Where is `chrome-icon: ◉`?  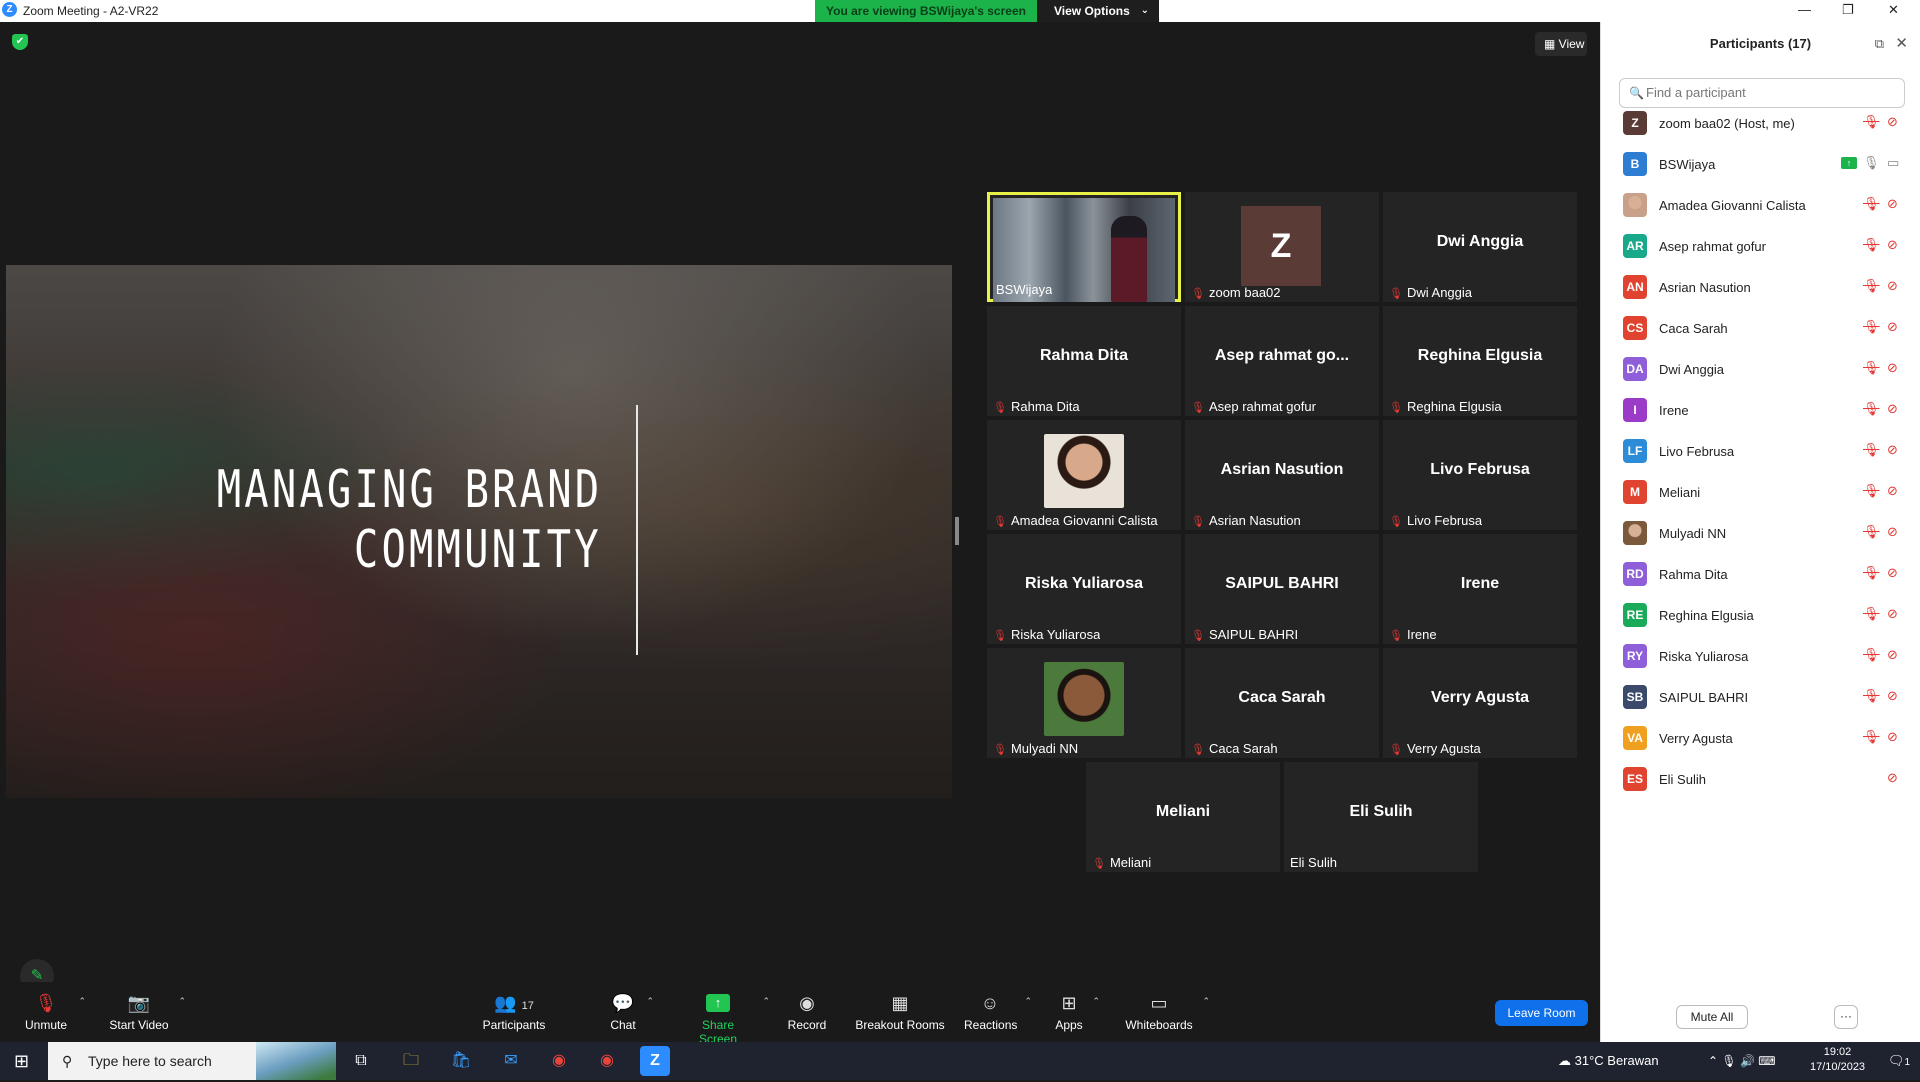
chrome-icon: ◉ is located at coordinates (559, 1061).